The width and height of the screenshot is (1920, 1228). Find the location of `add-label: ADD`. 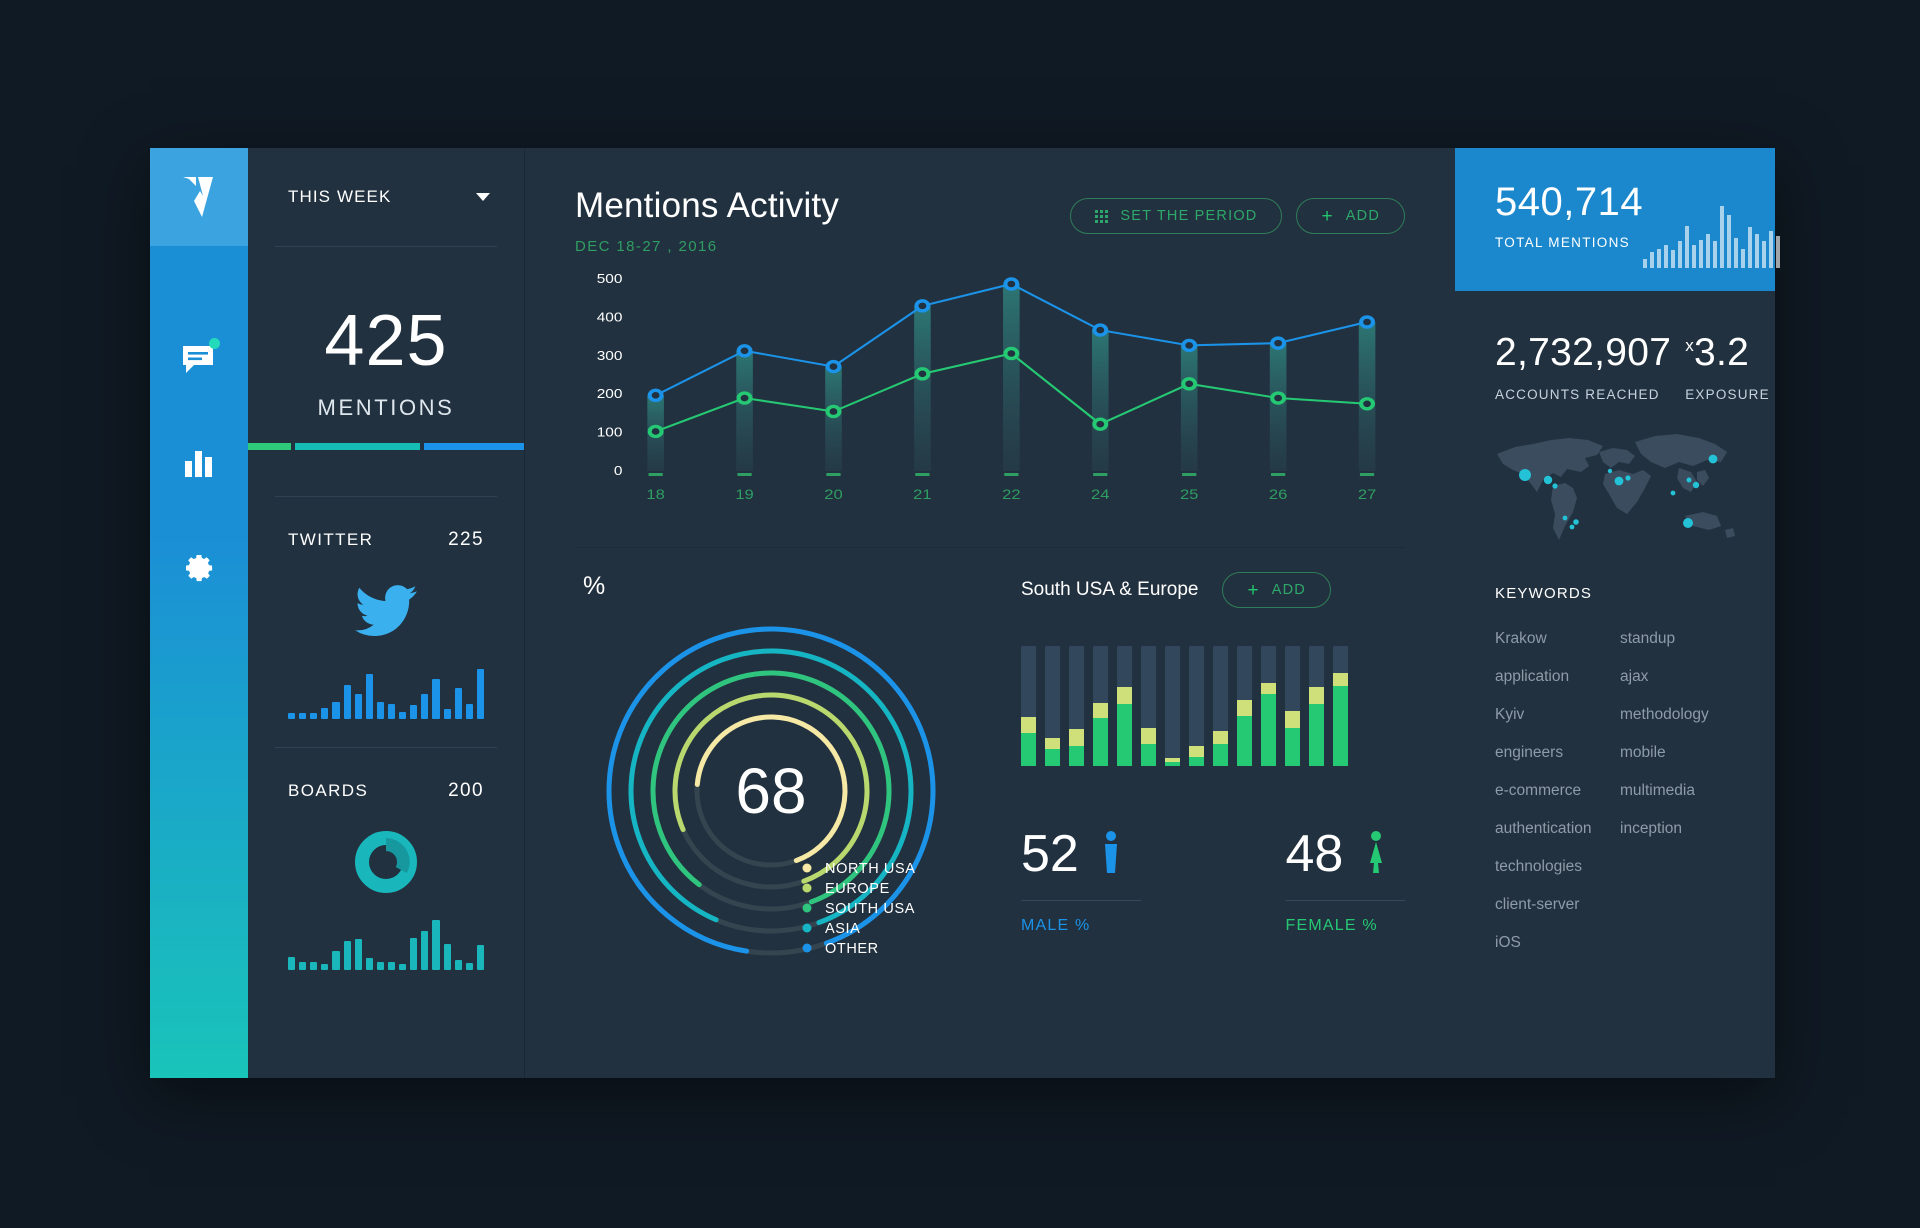

add-label: ADD is located at coordinates (1362, 216).